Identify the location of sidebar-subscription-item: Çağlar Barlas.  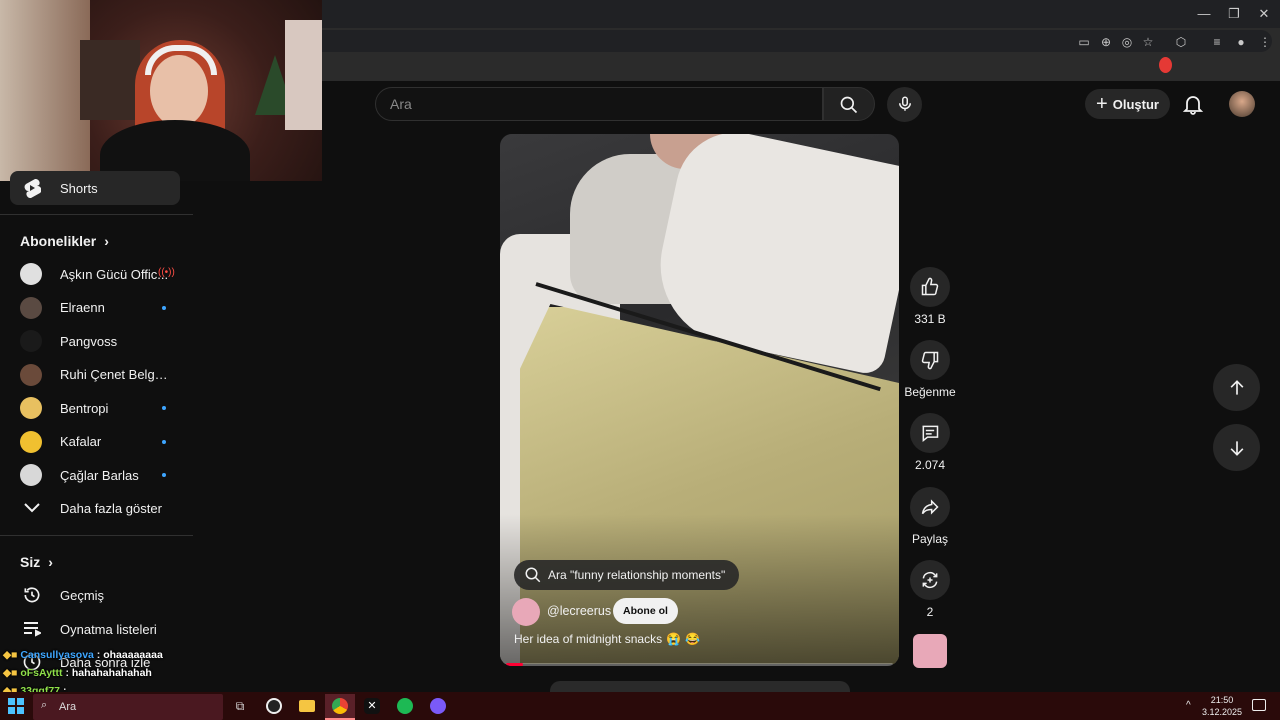
(95, 475).